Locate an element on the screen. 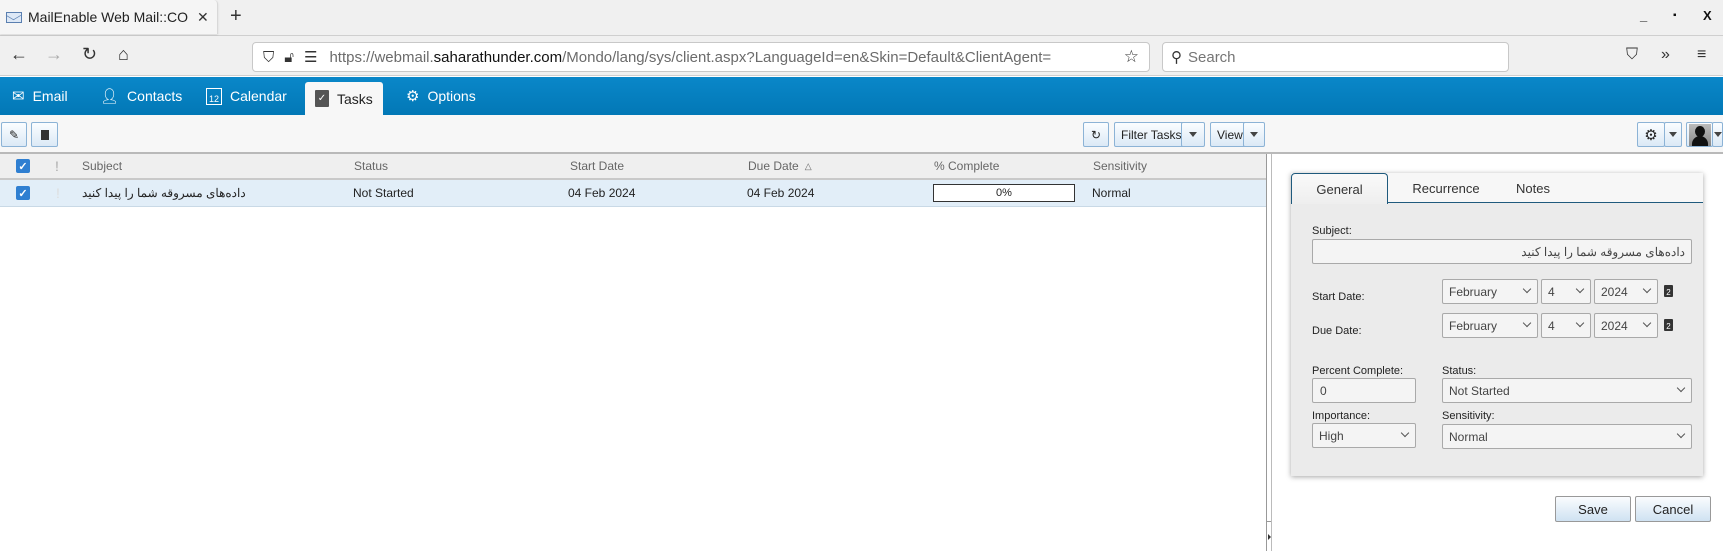 Image resolution: width=1723 pixels, height=551 pixels. settings-button: ⚙ is located at coordinates (1651, 134).